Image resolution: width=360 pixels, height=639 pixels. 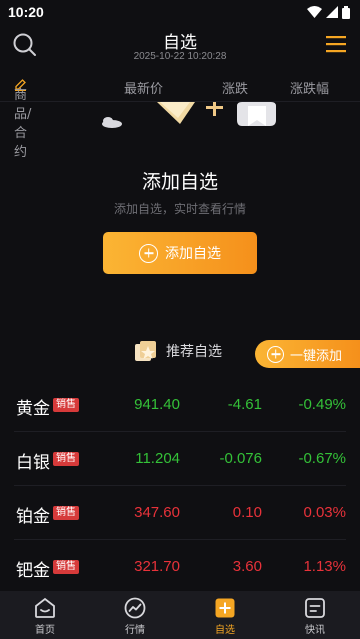 I want to click on tab-home: 首页, so click(x=45, y=615).